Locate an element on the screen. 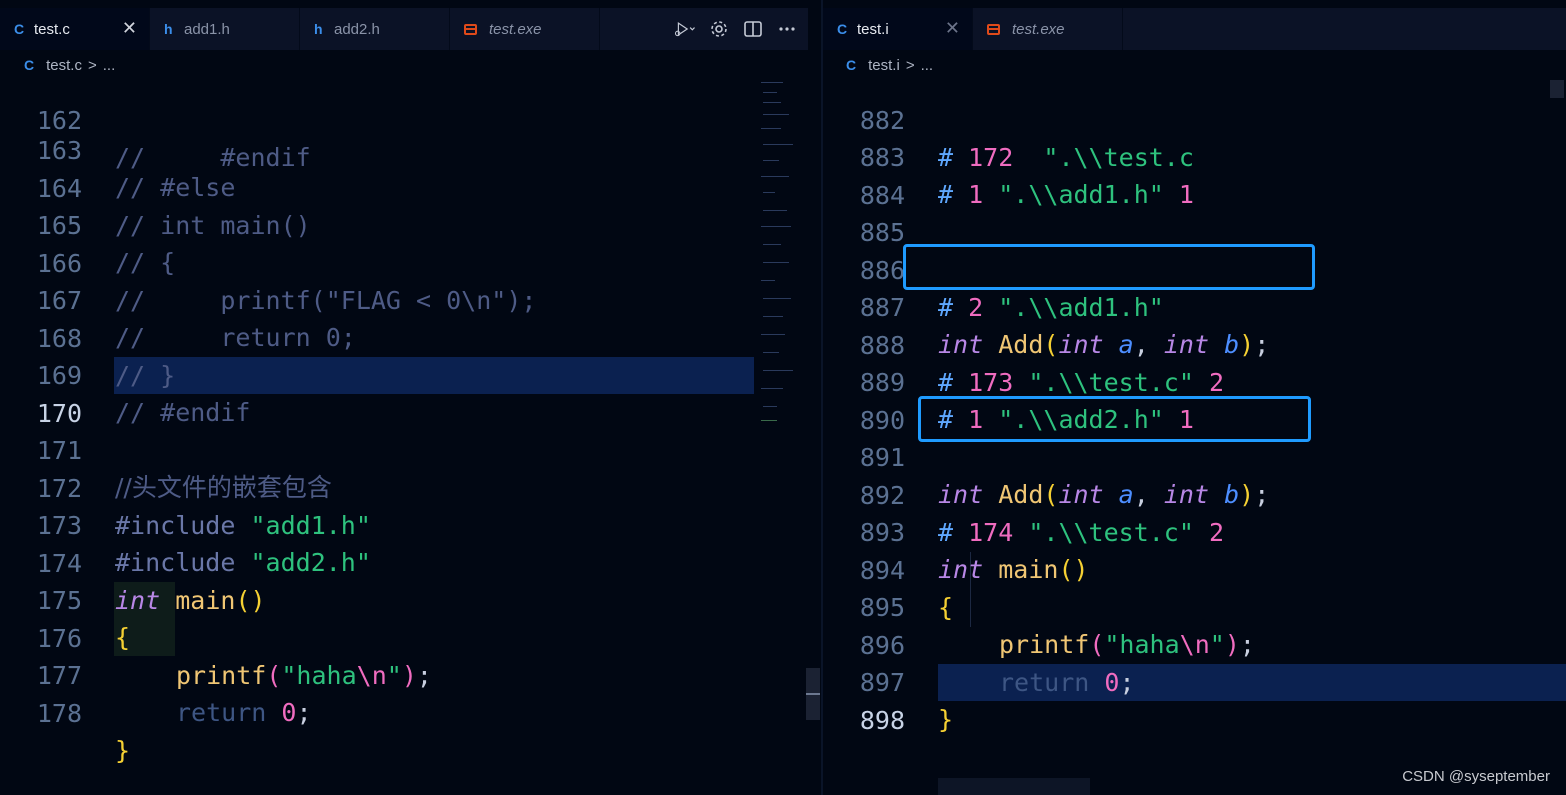 Image resolution: width=1566 pixels, height=795 pixels. code-line: 895 printf("haha\n"); is located at coordinates (1194, 605).